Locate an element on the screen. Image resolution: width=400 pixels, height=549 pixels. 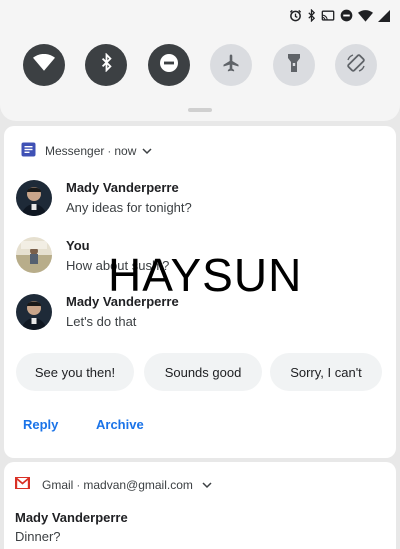
tile-wifi is located at coordinates (44, 65).